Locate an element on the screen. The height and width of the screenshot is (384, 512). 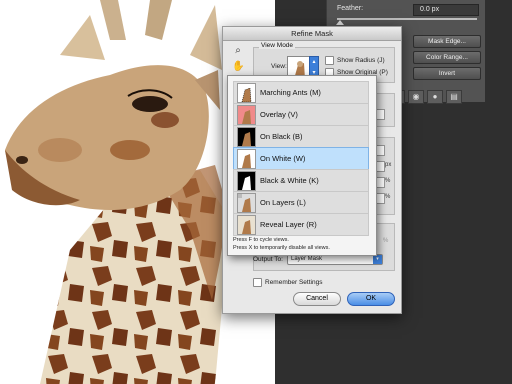
feather-slider-knob is located at coordinates (340, 22).